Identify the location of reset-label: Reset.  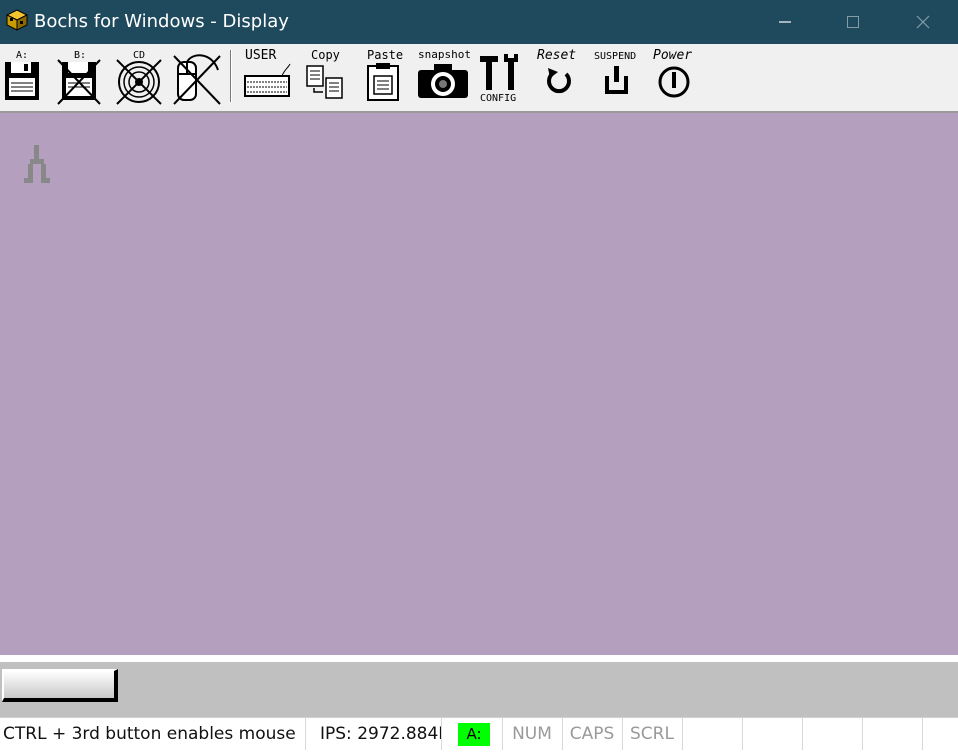
(556, 55).